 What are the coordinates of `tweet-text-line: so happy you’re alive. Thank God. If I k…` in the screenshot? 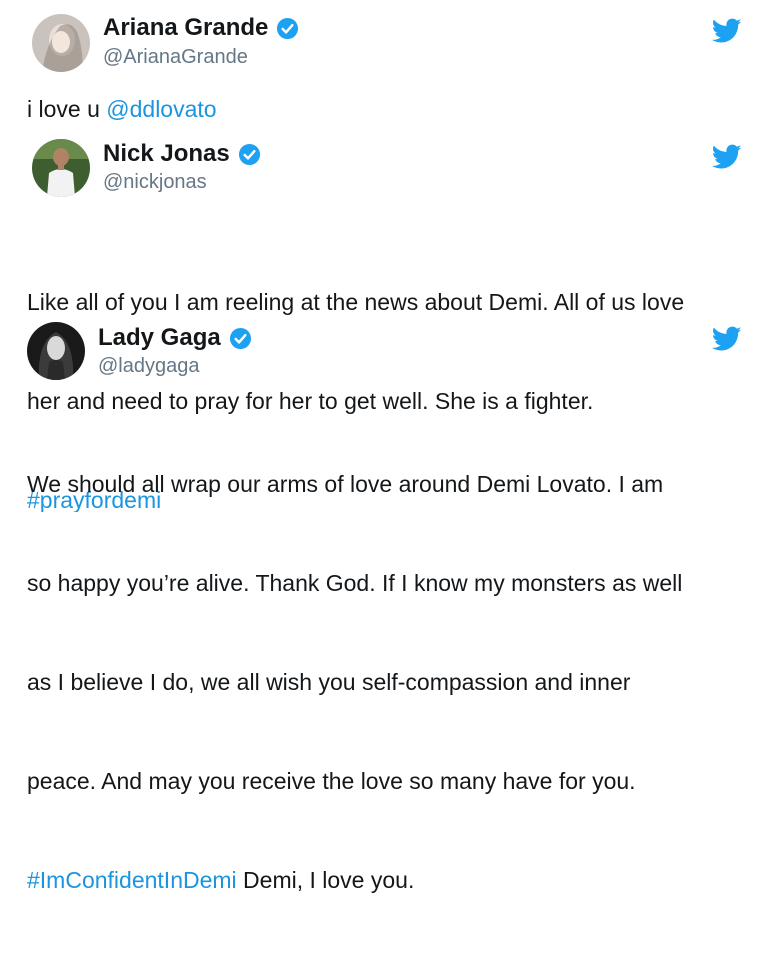 It's located at (355, 583).